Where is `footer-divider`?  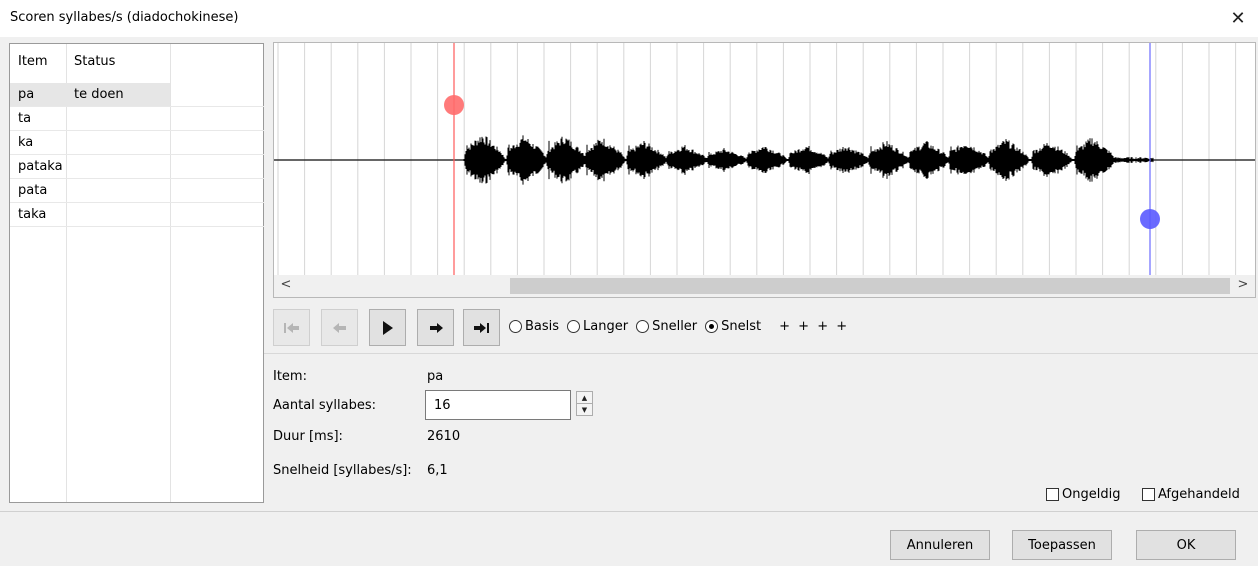
footer-divider is located at coordinates (629, 511).